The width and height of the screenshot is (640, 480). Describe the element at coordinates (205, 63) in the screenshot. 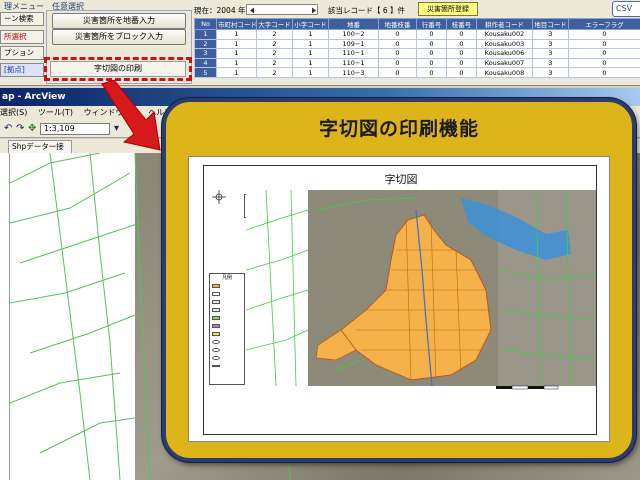

I see `row-number-cell: 4` at that location.